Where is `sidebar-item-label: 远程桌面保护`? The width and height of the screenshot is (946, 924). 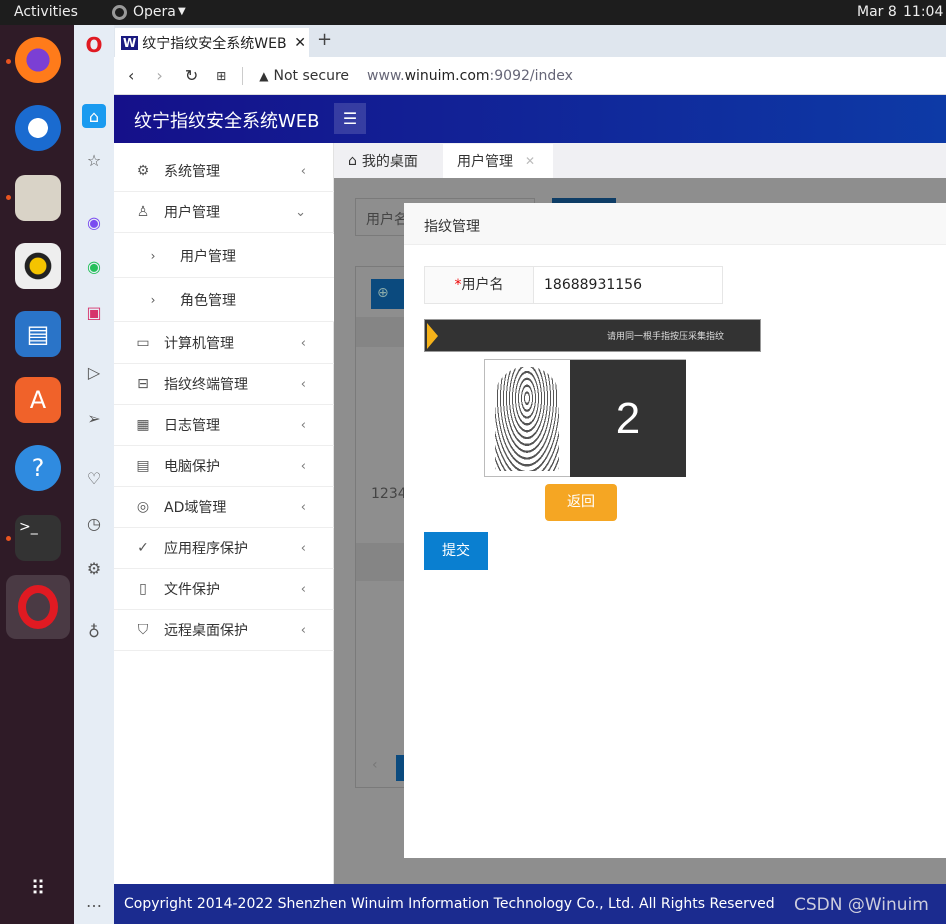
sidebar-item-label: 远程桌面保护 is located at coordinates (206, 631).